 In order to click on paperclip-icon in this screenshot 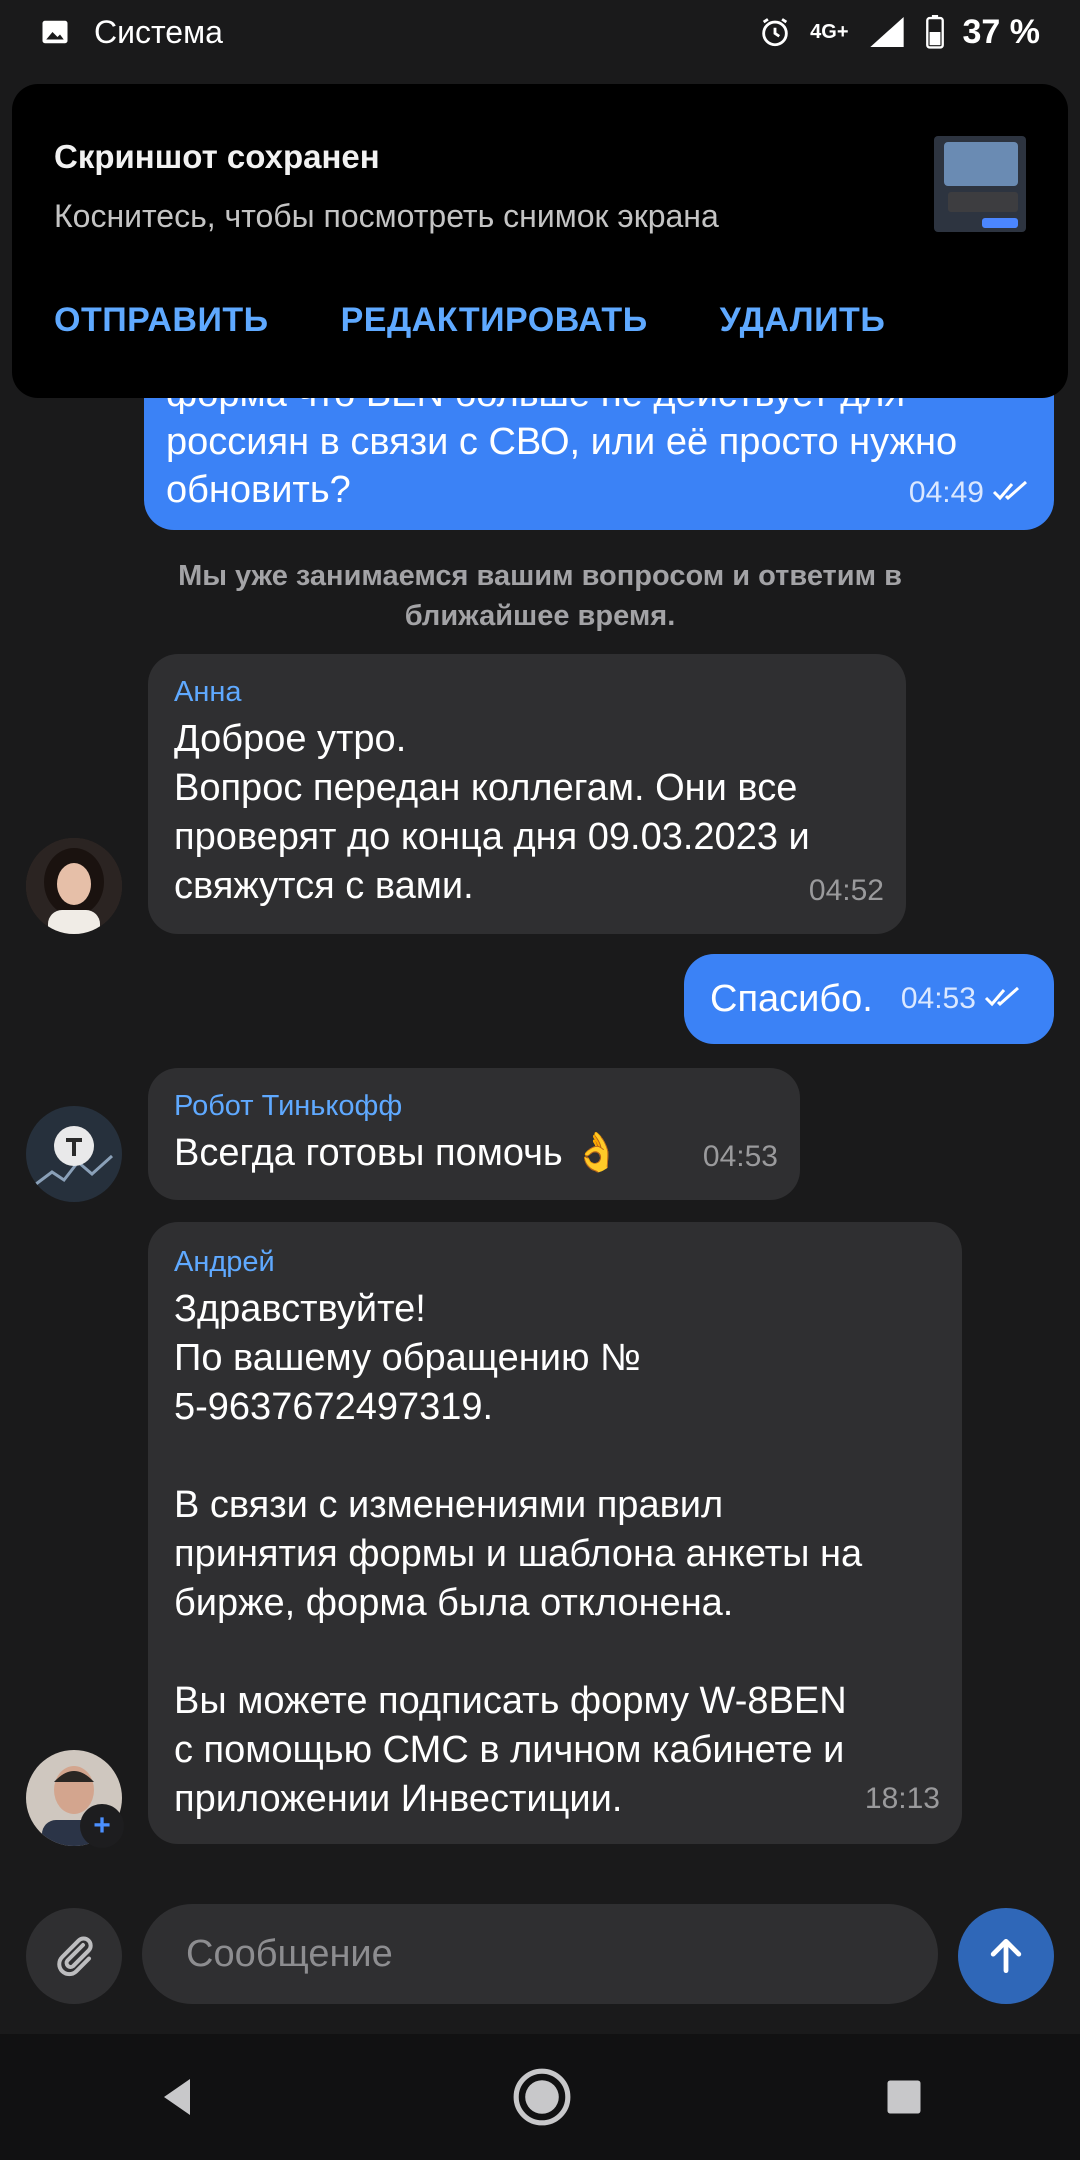, I will do `click(74, 1956)`.